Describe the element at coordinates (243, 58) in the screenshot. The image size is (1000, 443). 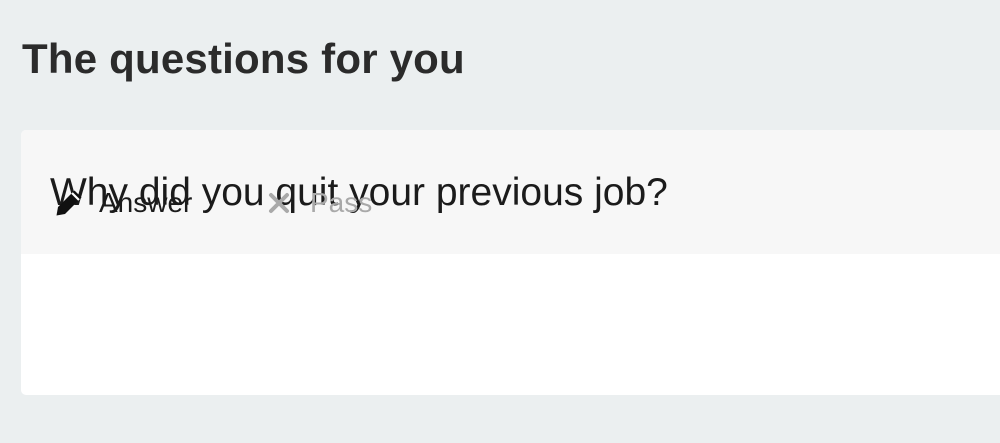
I see `section-title: The questions for you` at that location.